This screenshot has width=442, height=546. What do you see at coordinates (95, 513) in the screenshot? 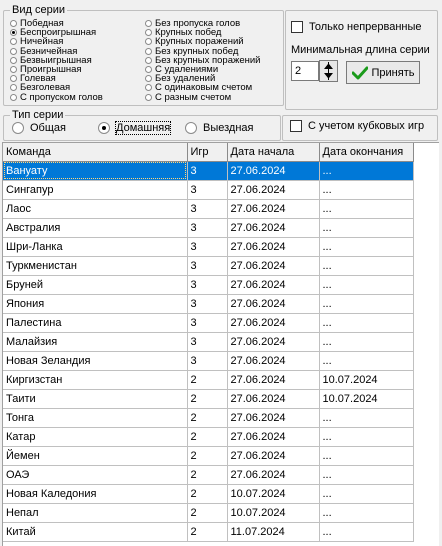
I see `cell-team: Непал` at bounding box center [95, 513].